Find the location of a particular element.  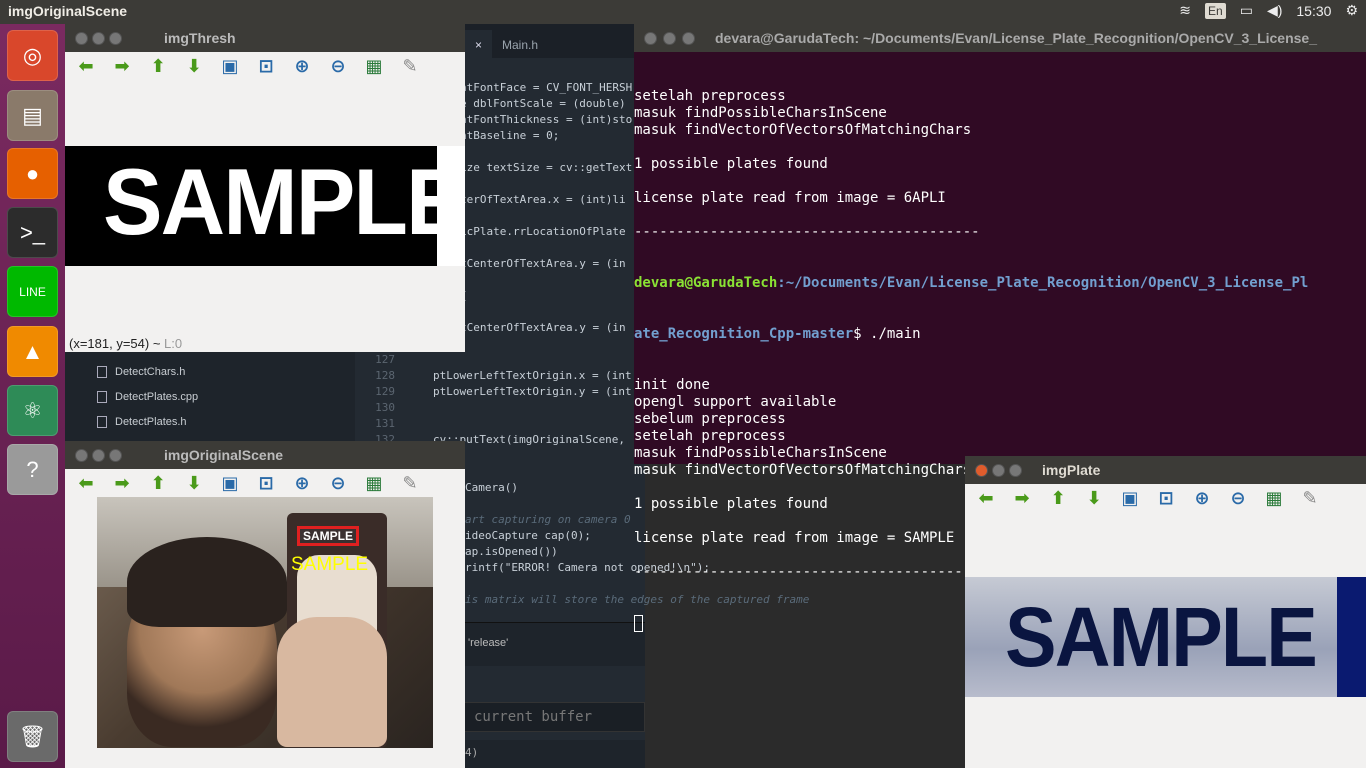

battery-icon: ▭ is located at coordinates (1246, 10).